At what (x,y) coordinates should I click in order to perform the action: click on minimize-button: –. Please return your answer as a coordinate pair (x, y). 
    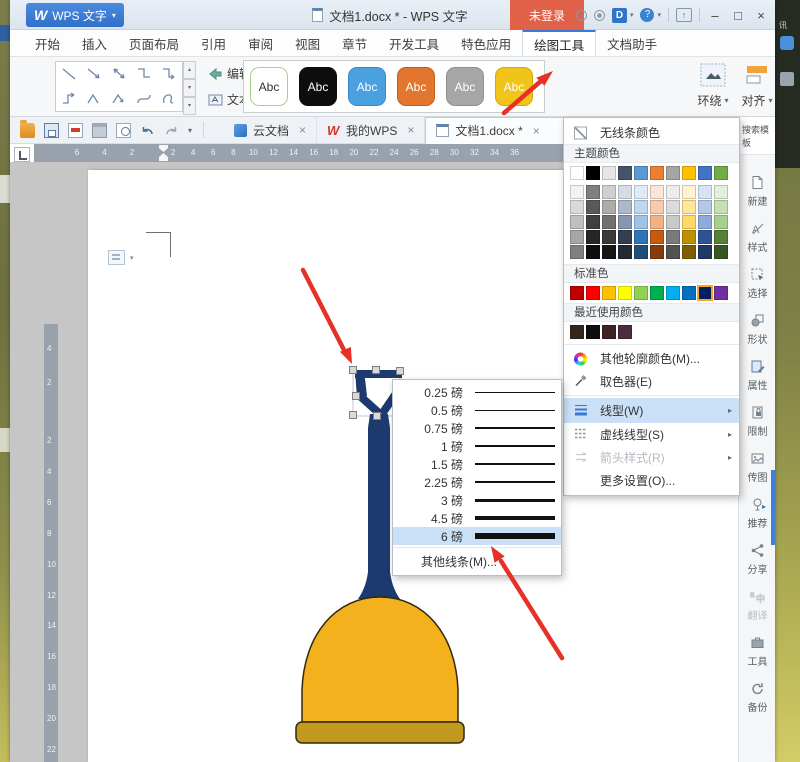
    Looking at the image, I should click on (715, 15).